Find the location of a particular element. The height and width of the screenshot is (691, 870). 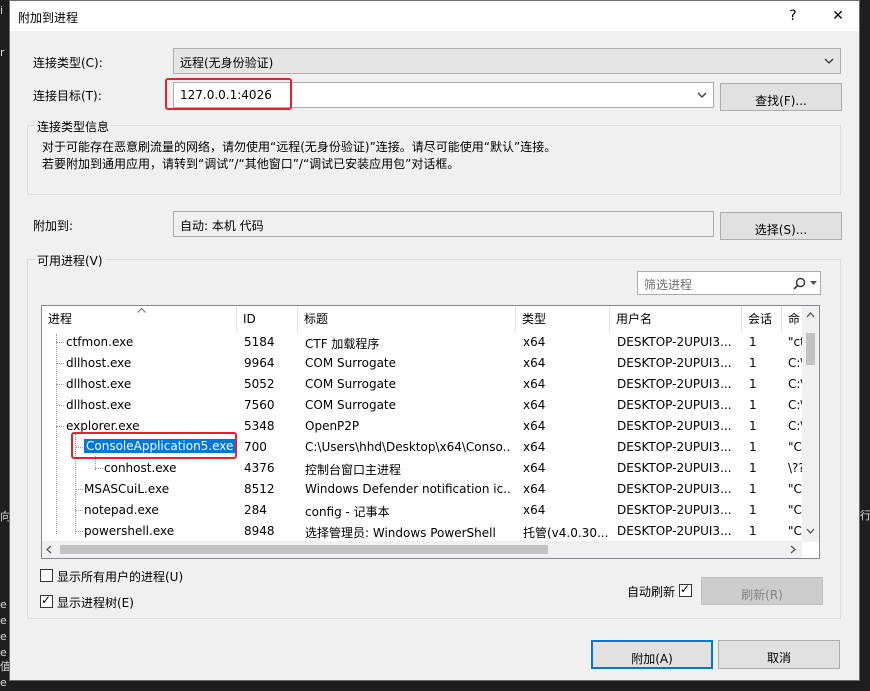

column-header-type: 类型 is located at coordinates (563, 319).